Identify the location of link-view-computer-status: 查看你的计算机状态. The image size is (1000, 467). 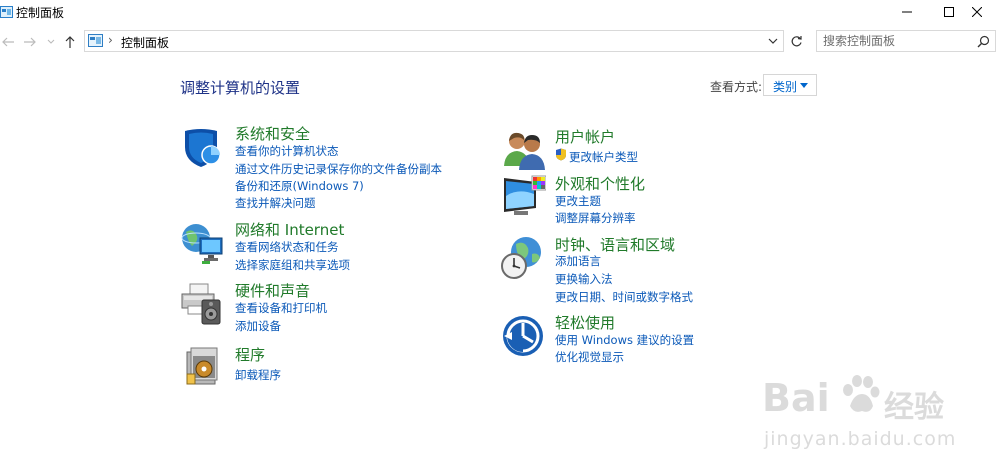
(287, 151).